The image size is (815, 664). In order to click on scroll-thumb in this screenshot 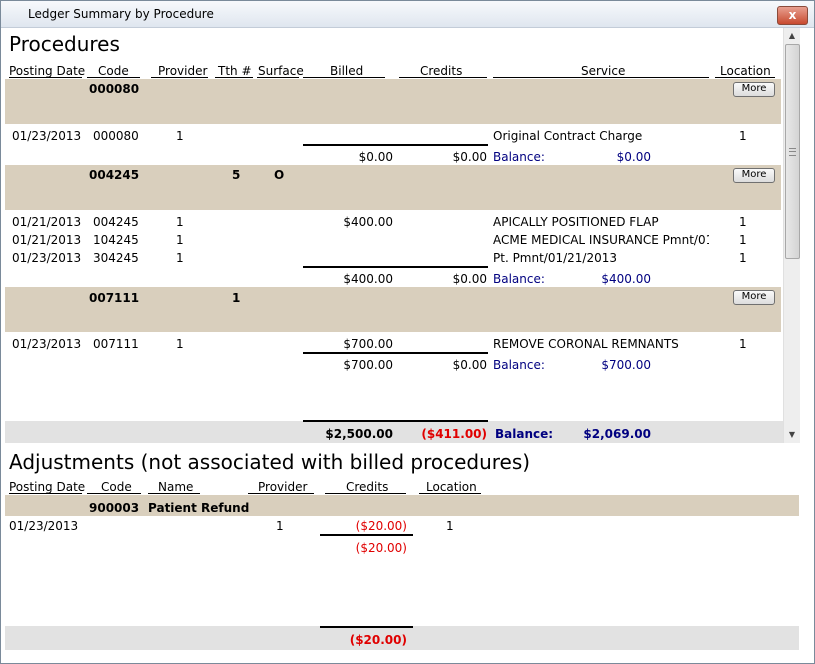, I will do `click(792, 151)`.